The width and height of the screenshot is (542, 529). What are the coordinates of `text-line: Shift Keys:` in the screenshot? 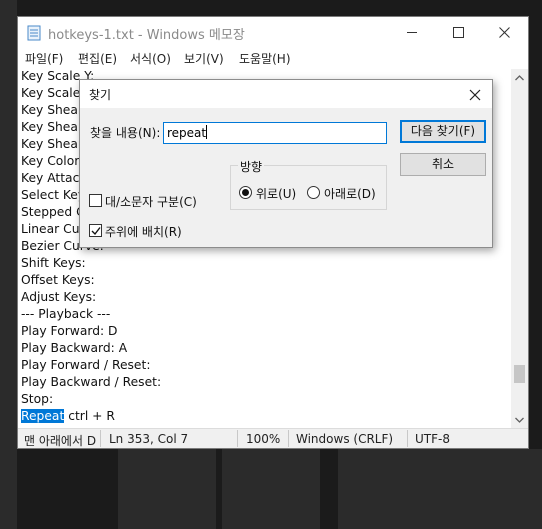 It's located at (53, 263).